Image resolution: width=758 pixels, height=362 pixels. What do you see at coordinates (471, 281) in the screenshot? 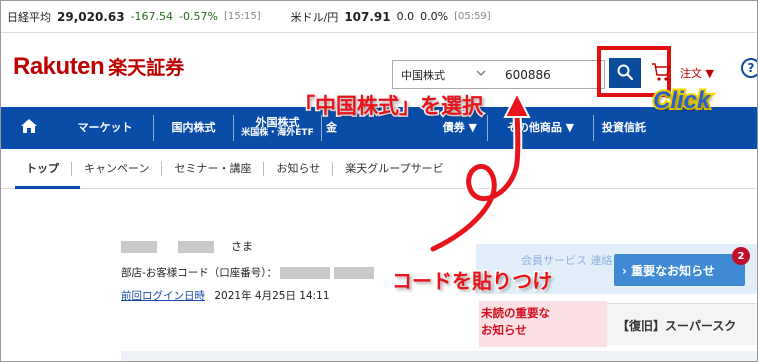
I see `annotation-paste-code: コードを貼りつけ` at bounding box center [471, 281].